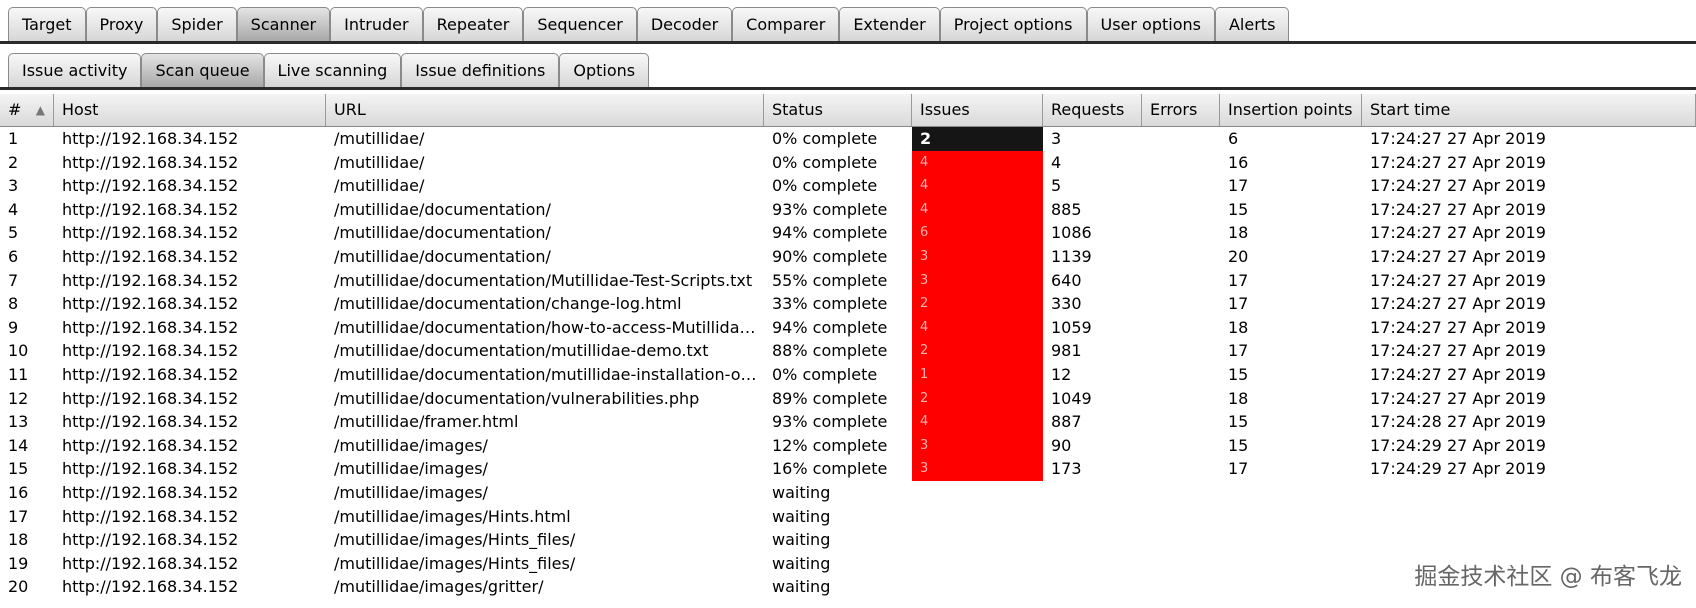 The image size is (1696, 608). I want to click on issues-cell: 6, so click(977, 233).